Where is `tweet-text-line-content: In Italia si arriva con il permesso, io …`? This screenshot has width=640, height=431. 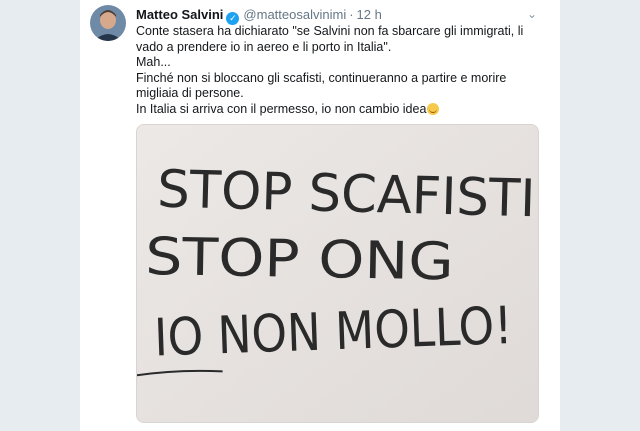 tweet-text-line-content: In Italia si arriva con il permesso, io … is located at coordinates (281, 108).